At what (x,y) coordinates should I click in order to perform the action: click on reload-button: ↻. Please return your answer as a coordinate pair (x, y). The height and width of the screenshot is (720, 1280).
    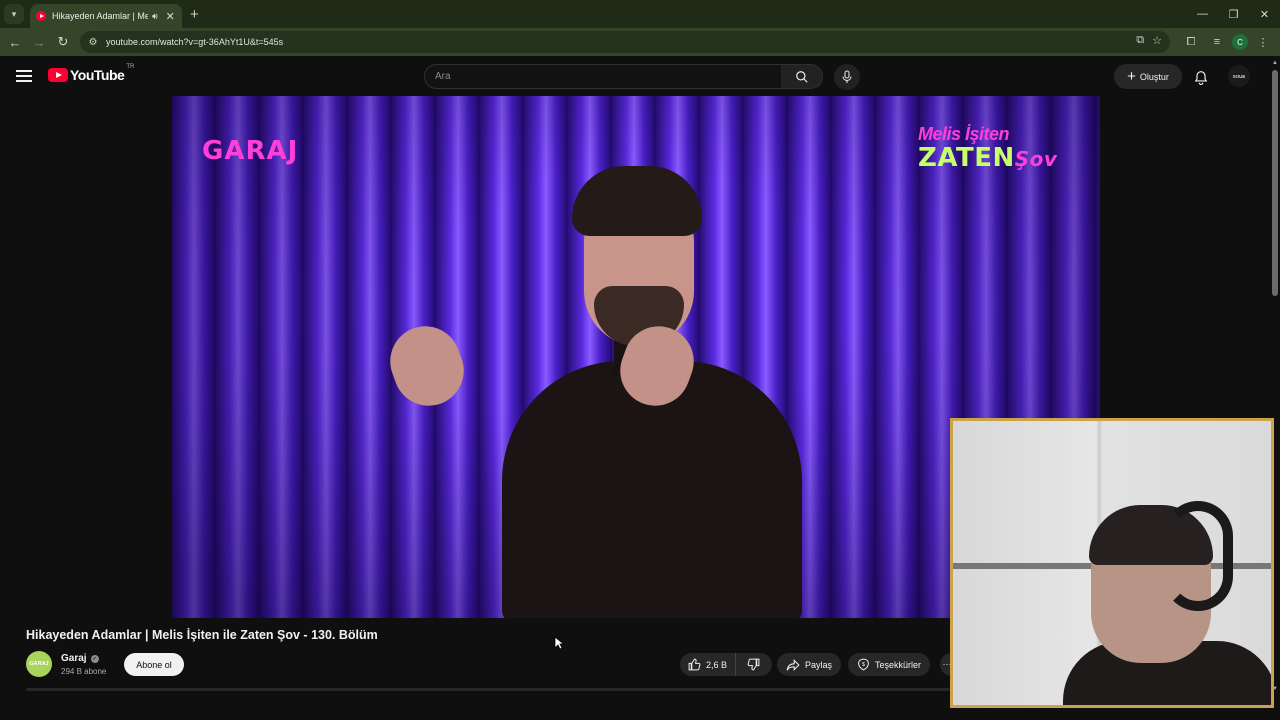
    Looking at the image, I should click on (63, 42).